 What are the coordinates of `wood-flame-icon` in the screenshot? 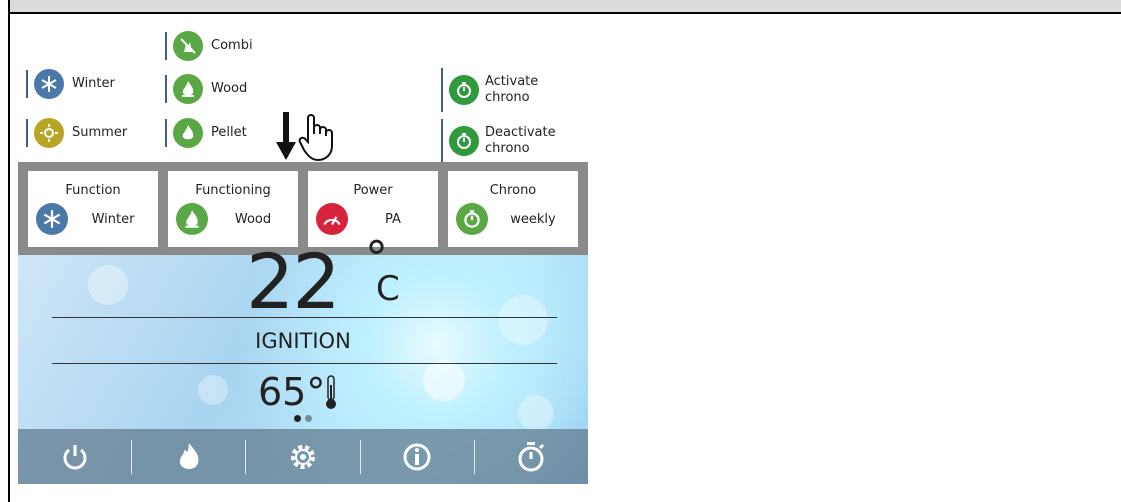 It's located at (188, 89).